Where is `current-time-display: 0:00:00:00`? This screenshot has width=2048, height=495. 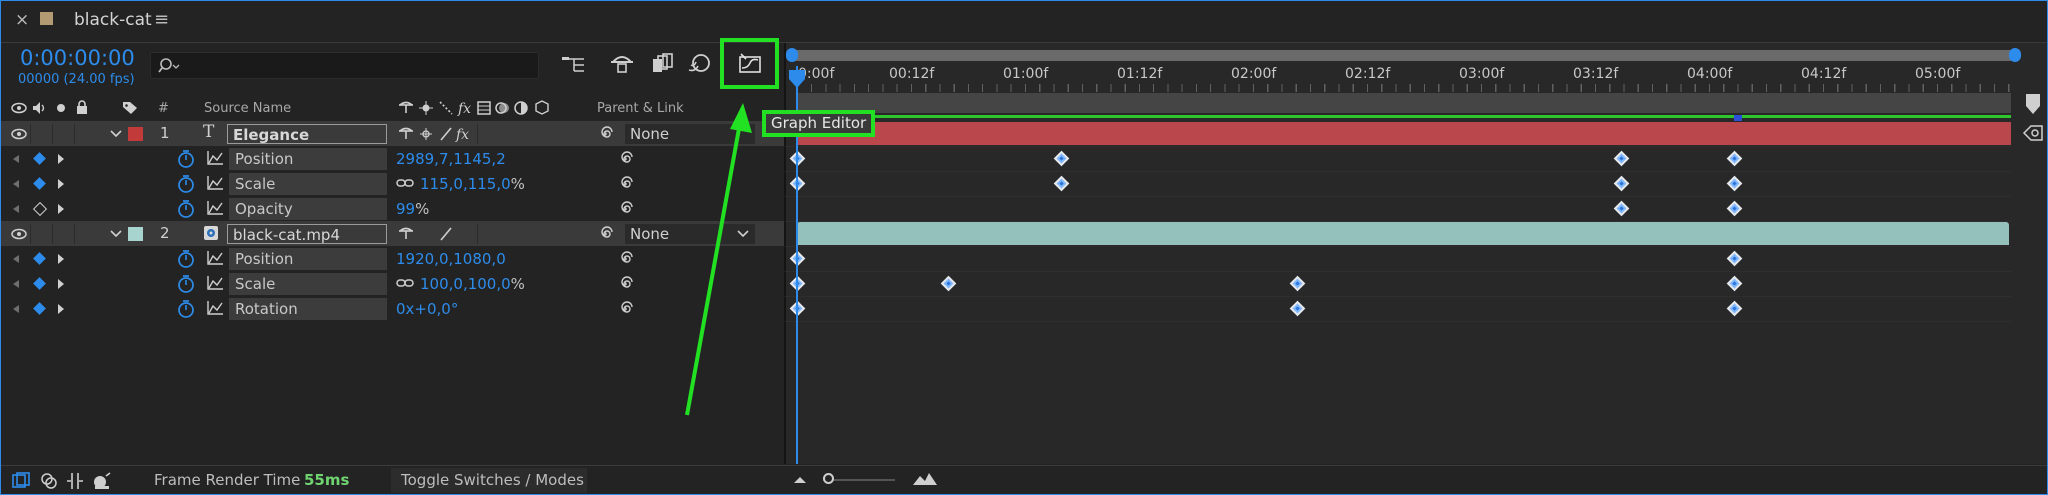 current-time-display: 0:00:00:00 is located at coordinates (77, 58).